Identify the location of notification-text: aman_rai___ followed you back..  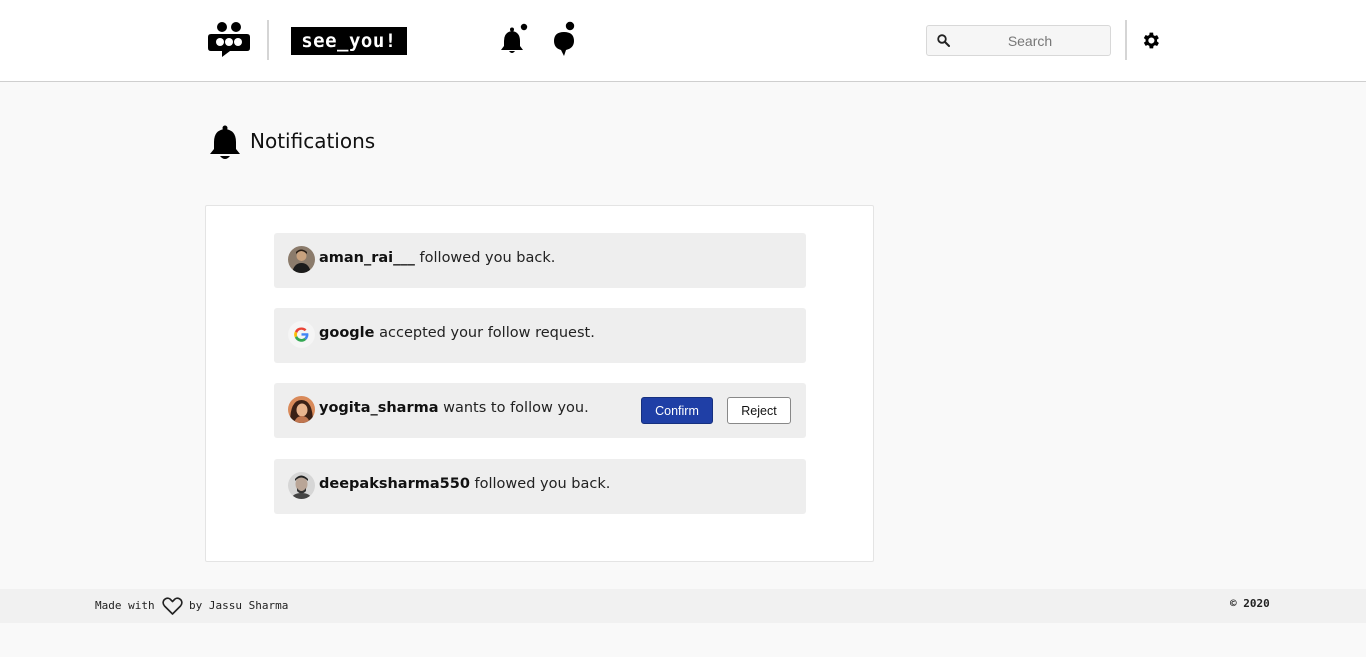
(437, 258).